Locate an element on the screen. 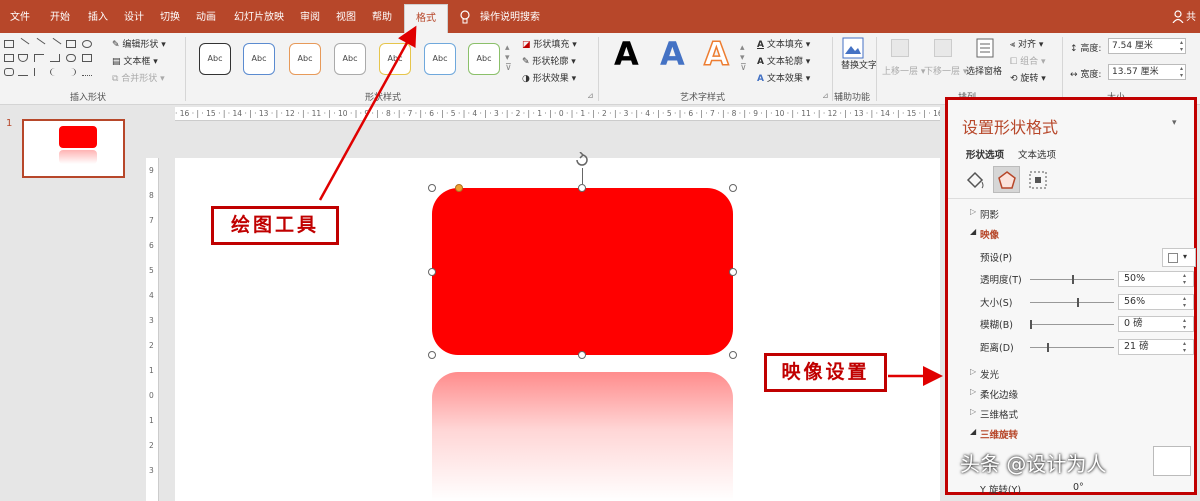 The image size is (1200, 501). watermark: 头条 @设计为人 is located at coordinates (1033, 464).